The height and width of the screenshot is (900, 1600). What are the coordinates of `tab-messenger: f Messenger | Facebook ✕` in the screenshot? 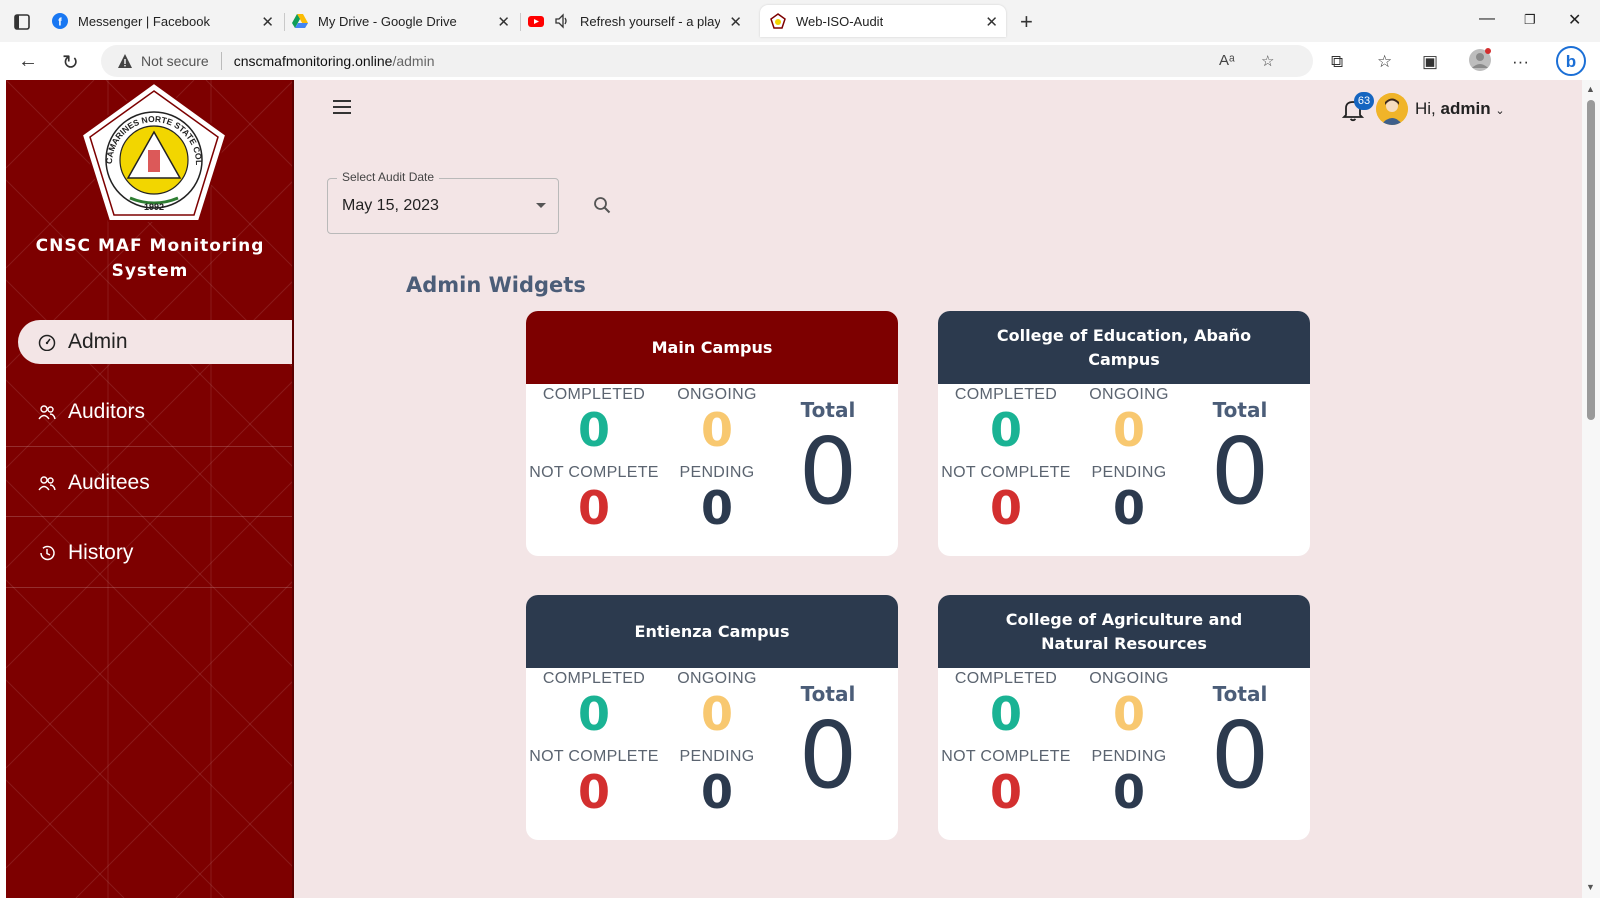 It's located at (167, 21).